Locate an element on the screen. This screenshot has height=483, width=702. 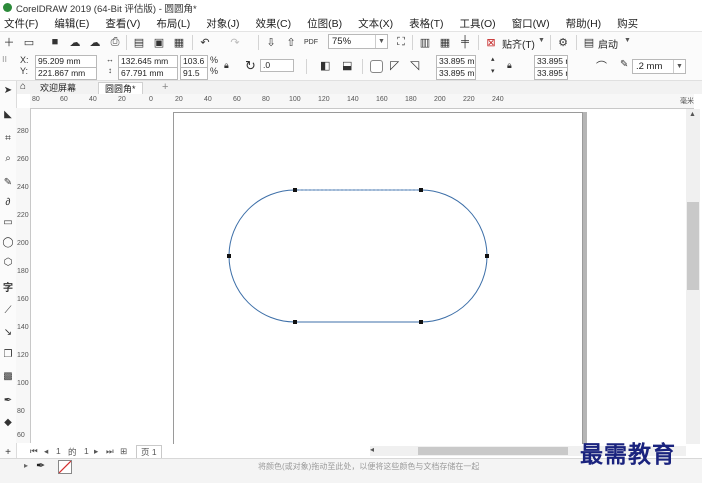
artistic-media-icon: ∂ is located at coordinates (8, 202).